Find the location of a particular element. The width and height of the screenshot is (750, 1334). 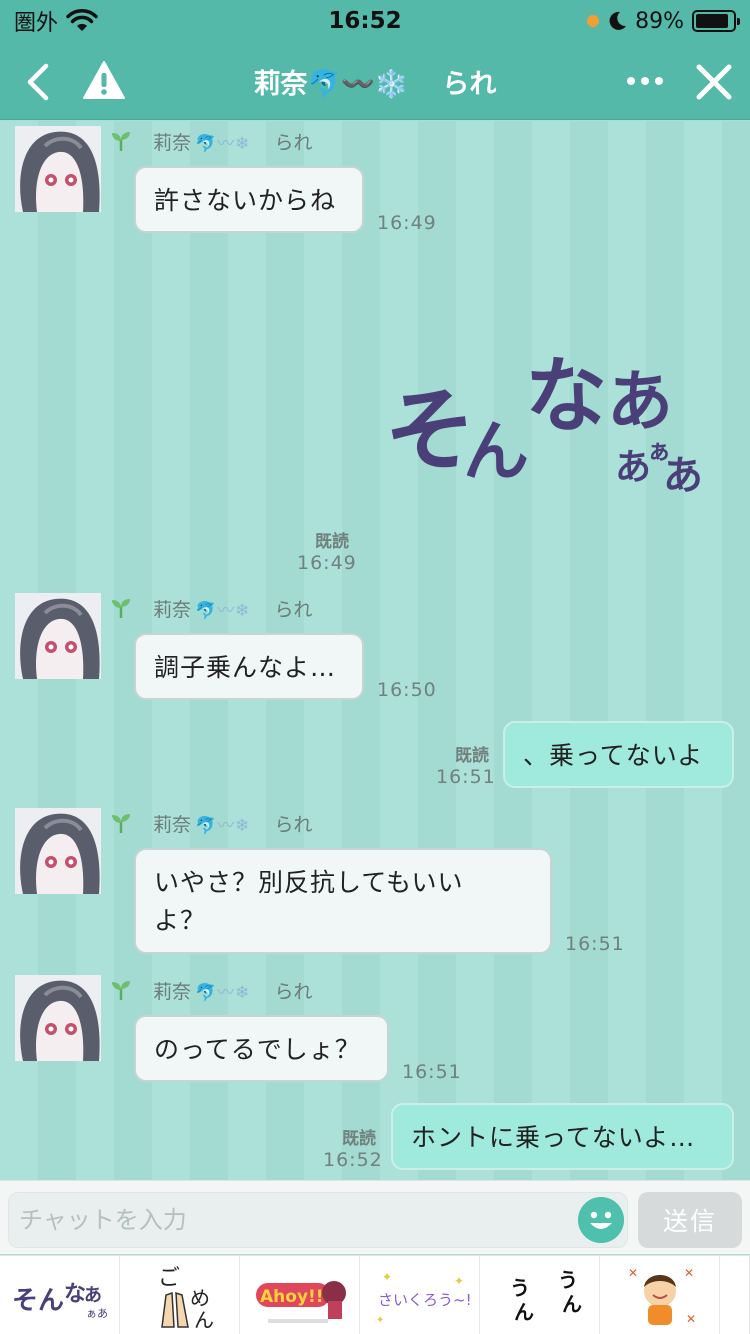

message-bubble-outgoing: 、乗ってないよ is located at coordinates (618, 754).